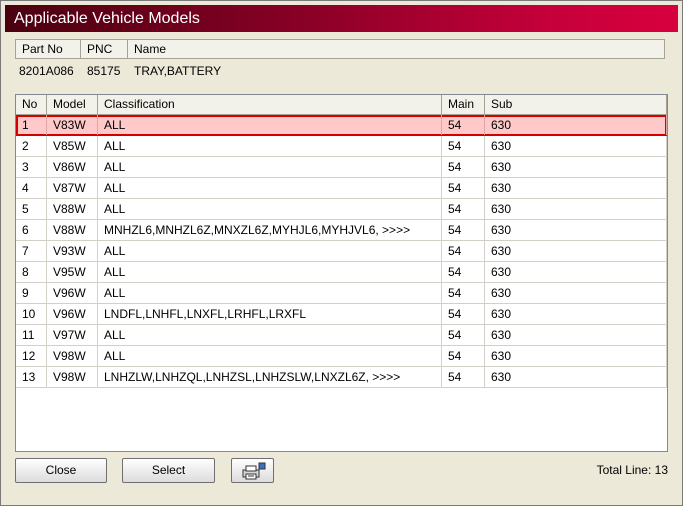  I want to click on cell-no: 4, so click(31, 188).